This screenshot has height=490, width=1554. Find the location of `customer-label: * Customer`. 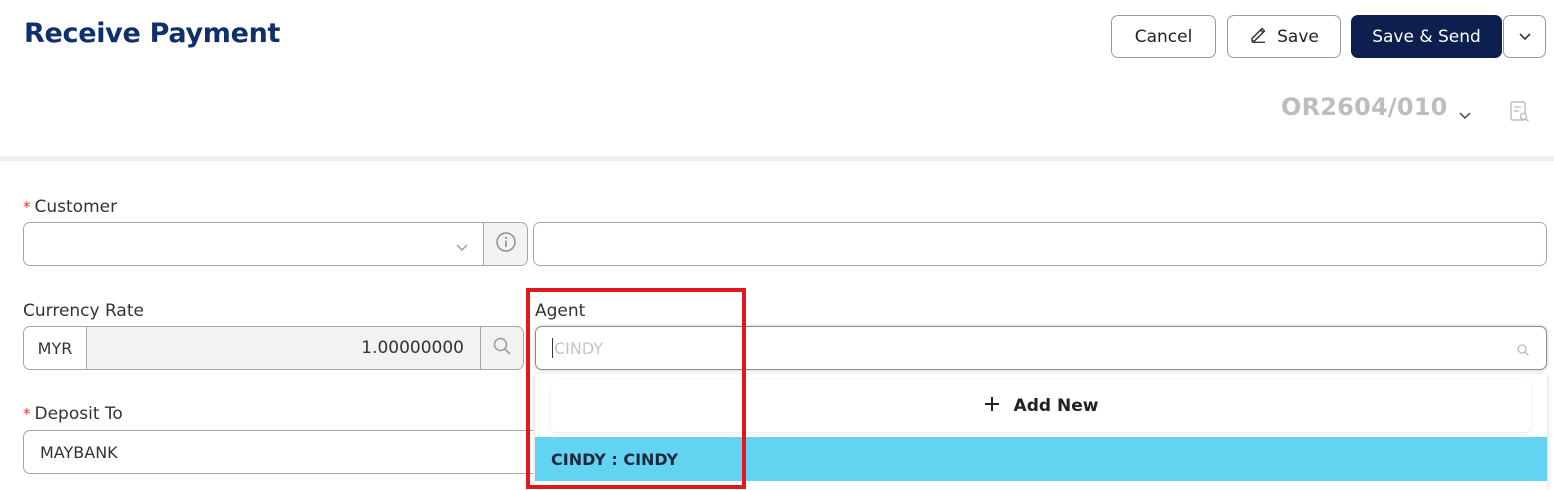

customer-label: * Customer is located at coordinates (70, 207).